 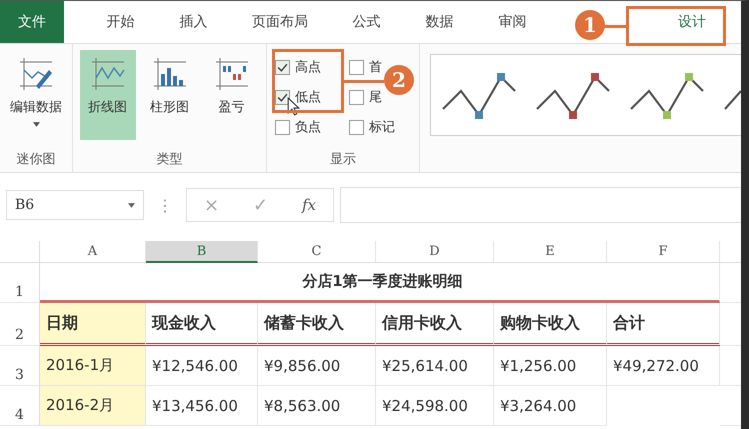 What do you see at coordinates (170, 74) in the screenshot?
I see `column-chart-icon` at bounding box center [170, 74].